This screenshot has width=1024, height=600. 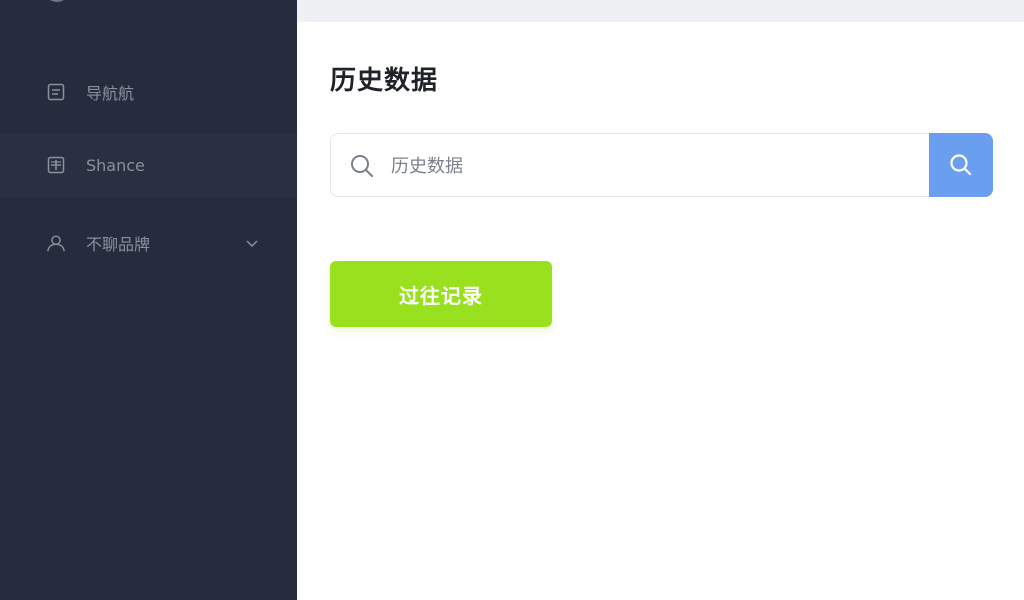 I want to click on sidebar-item-brand: 不聊品牌, so click(x=148, y=243).